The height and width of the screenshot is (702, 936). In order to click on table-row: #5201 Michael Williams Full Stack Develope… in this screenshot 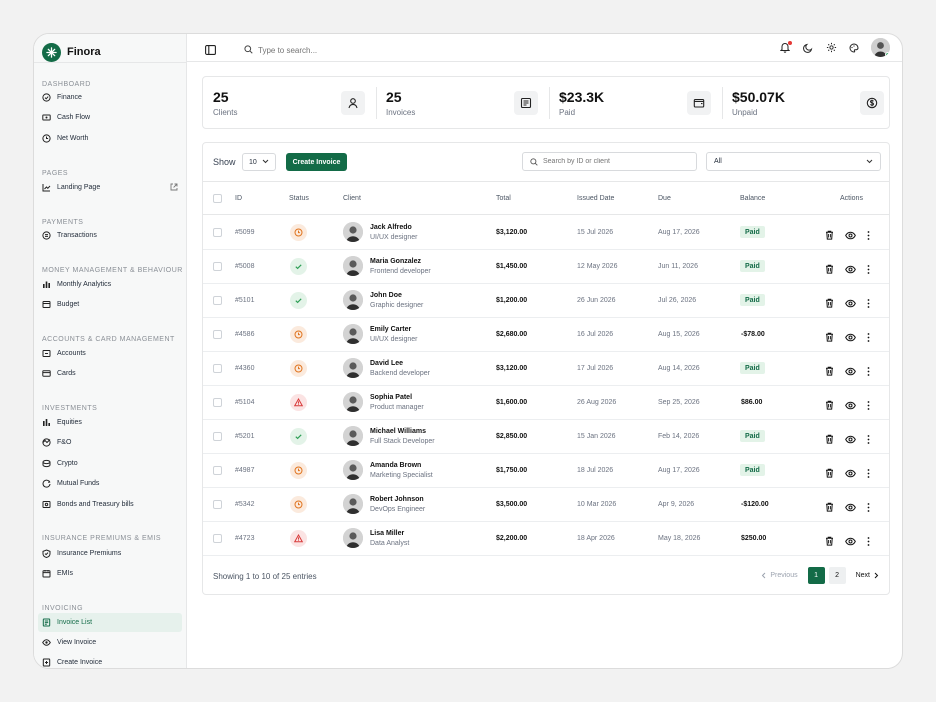, I will do `click(546, 437)`.